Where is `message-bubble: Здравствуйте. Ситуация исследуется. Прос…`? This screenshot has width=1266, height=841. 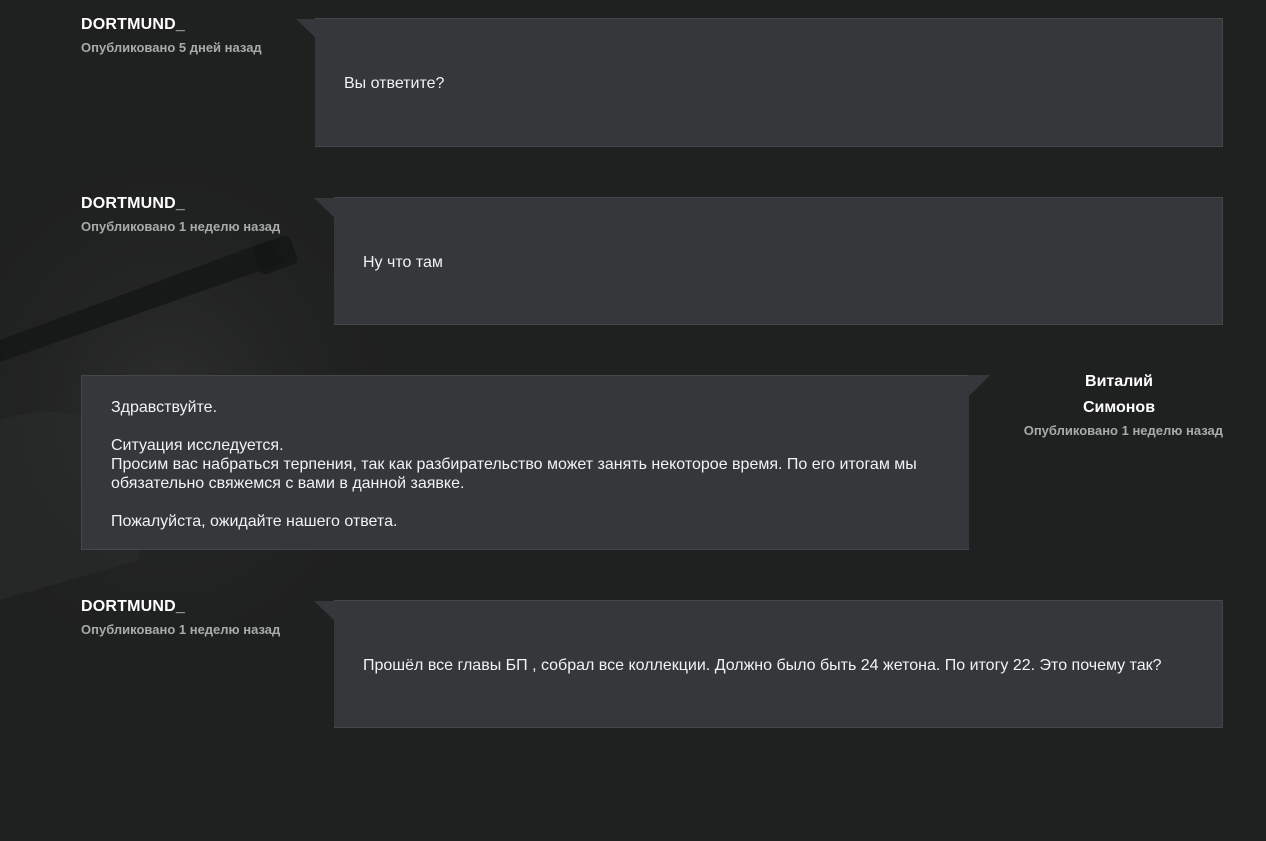
message-bubble: Здравствуйте. Ситуация исследуется. Прос… is located at coordinates (525, 462).